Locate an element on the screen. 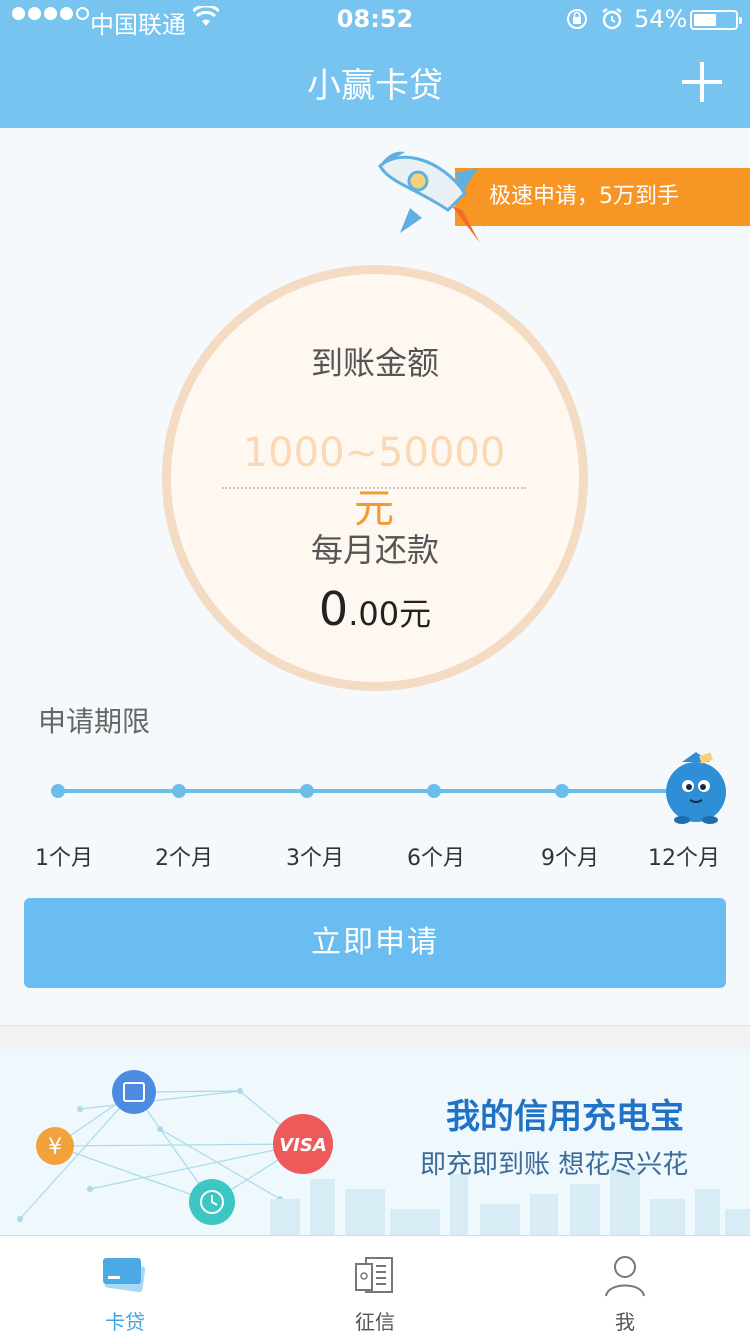  amount-underline is located at coordinates (374, 488).